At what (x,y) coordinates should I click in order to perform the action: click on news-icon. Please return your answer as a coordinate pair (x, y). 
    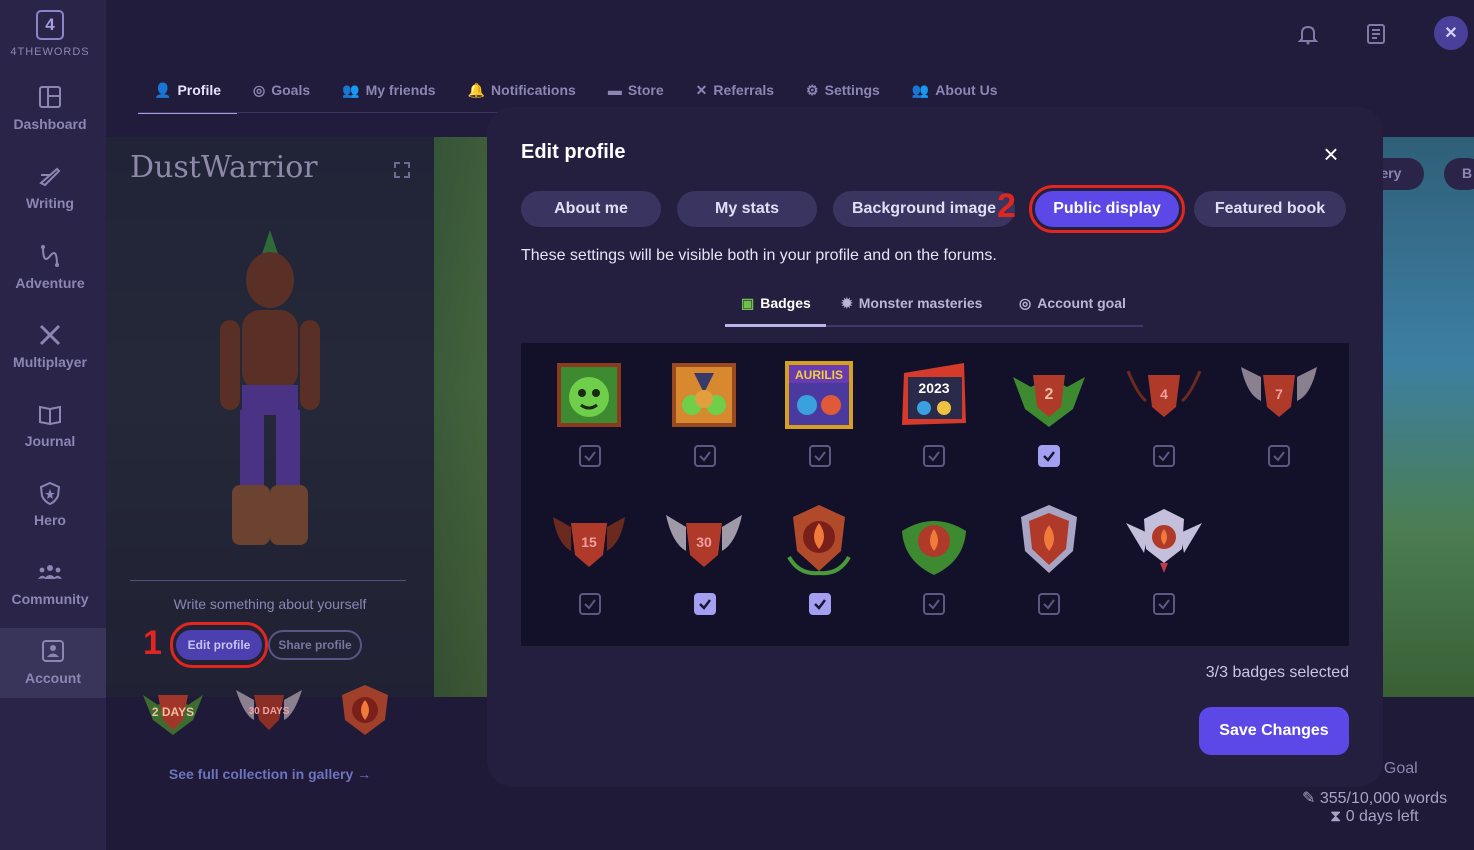
    Looking at the image, I should click on (1376, 34).